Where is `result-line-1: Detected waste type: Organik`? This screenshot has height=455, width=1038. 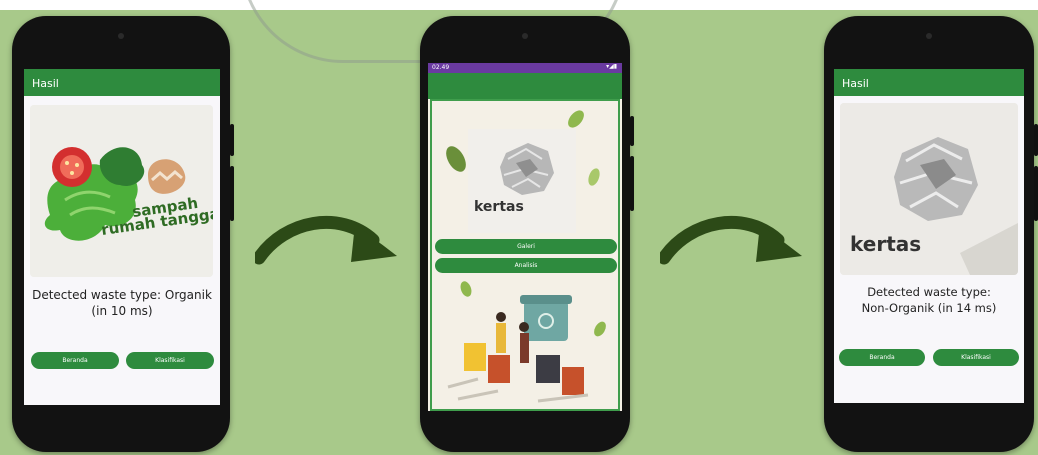 result-line-1: Detected waste type: Organik is located at coordinates (122, 295).